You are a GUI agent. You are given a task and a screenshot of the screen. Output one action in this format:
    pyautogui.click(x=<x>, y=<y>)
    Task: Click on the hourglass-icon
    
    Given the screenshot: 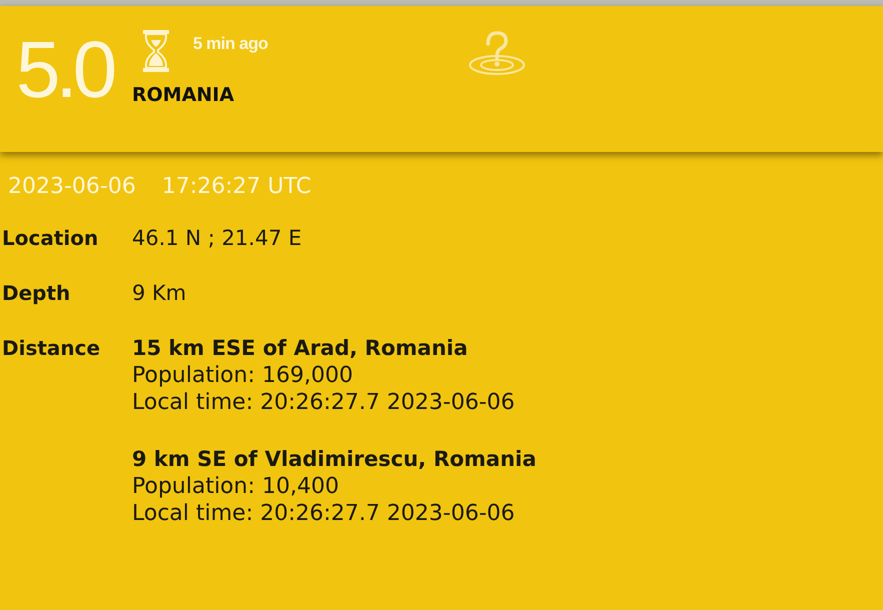 What is the action you would take?
    pyautogui.click(x=156, y=51)
    